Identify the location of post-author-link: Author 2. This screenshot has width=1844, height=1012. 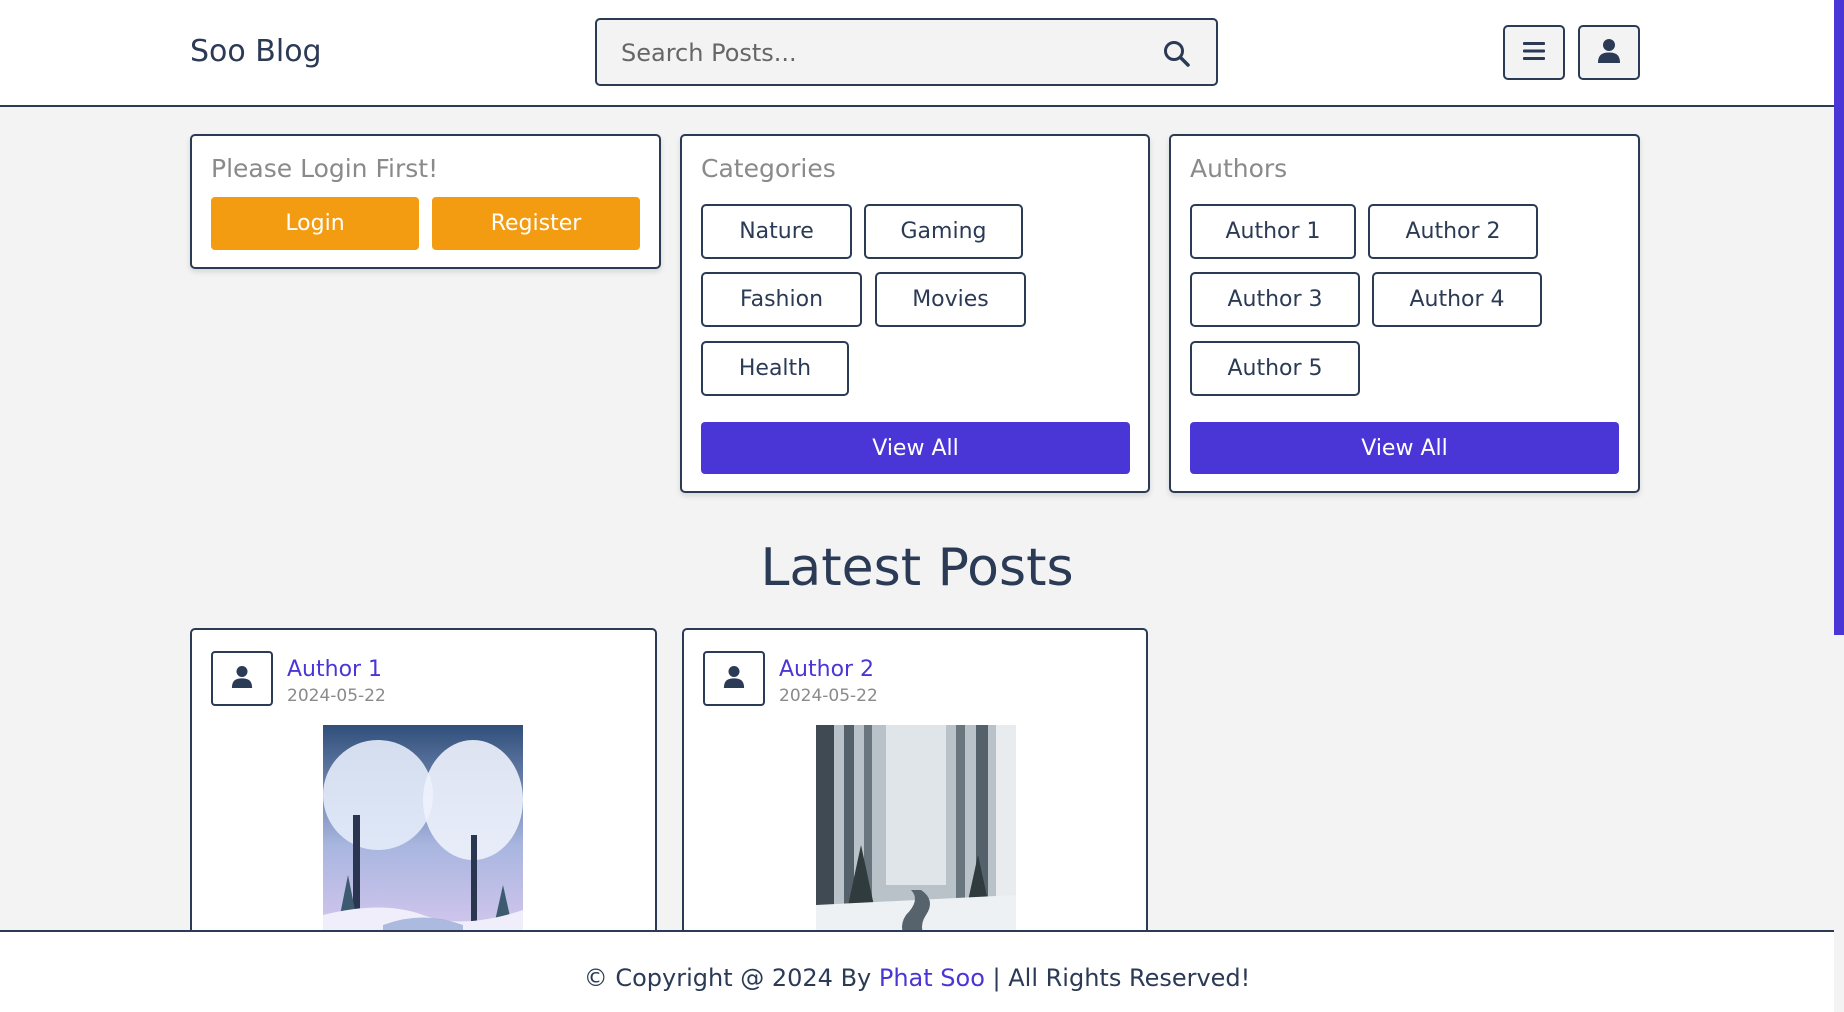
(826, 669).